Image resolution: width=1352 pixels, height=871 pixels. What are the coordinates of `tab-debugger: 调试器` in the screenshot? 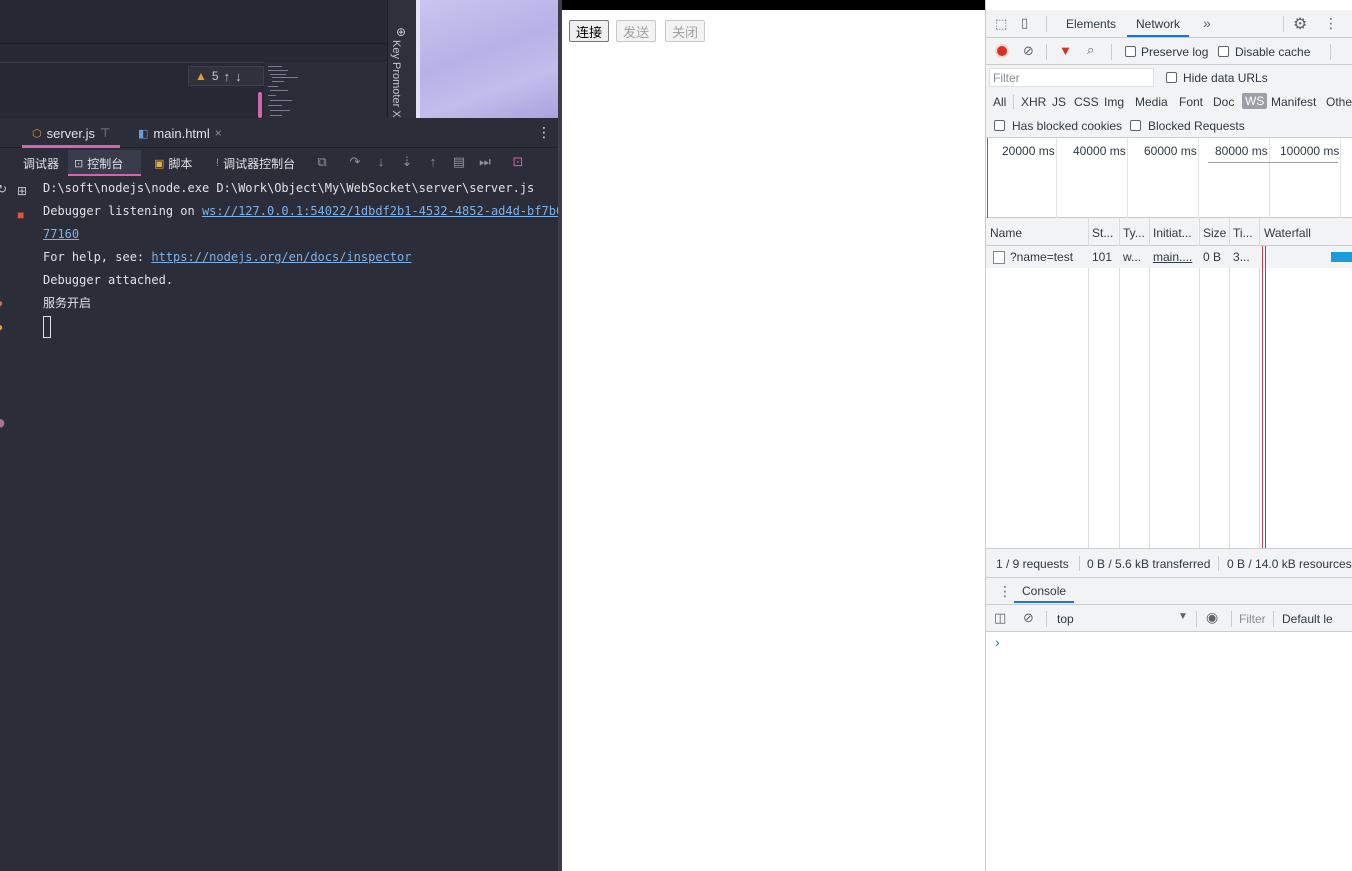 It's located at (41, 163).